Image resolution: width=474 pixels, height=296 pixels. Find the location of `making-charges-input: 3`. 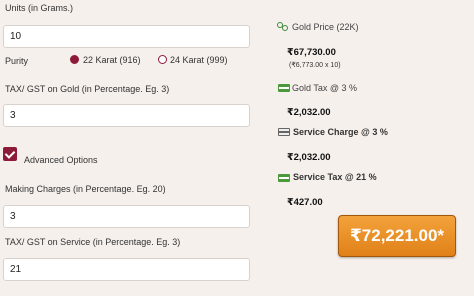

making-charges-input: 3 is located at coordinates (126, 216).